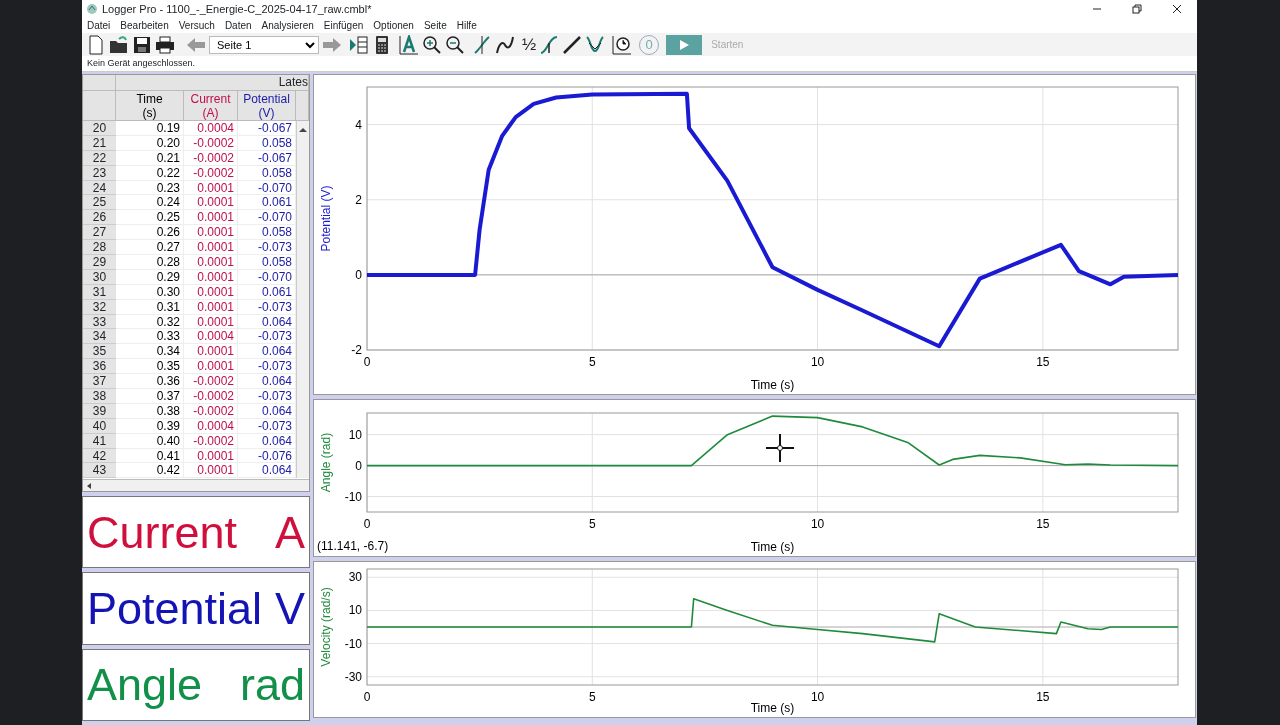 The image size is (1280, 725). What do you see at coordinates (409, 44) in the screenshot?
I see `autoscale-icon` at bounding box center [409, 44].